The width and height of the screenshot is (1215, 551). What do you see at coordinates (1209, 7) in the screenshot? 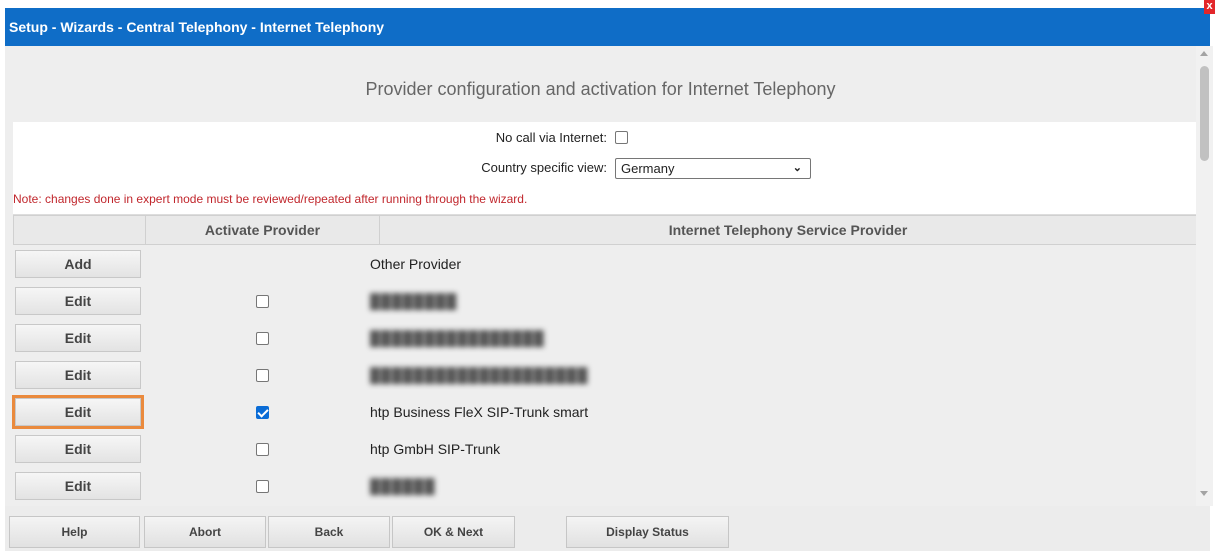
I see `close-icon: x` at bounding box center [1209, 7].